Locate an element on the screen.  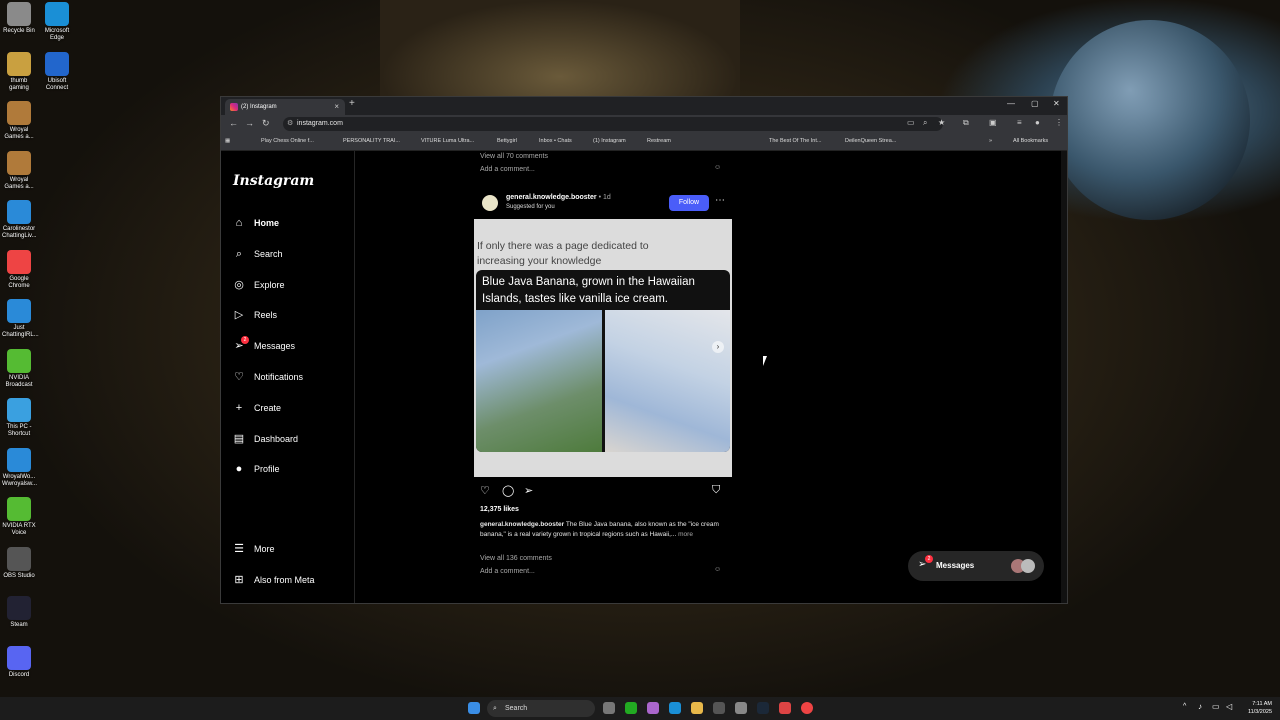
avatar is located at coordinates (490, 203).